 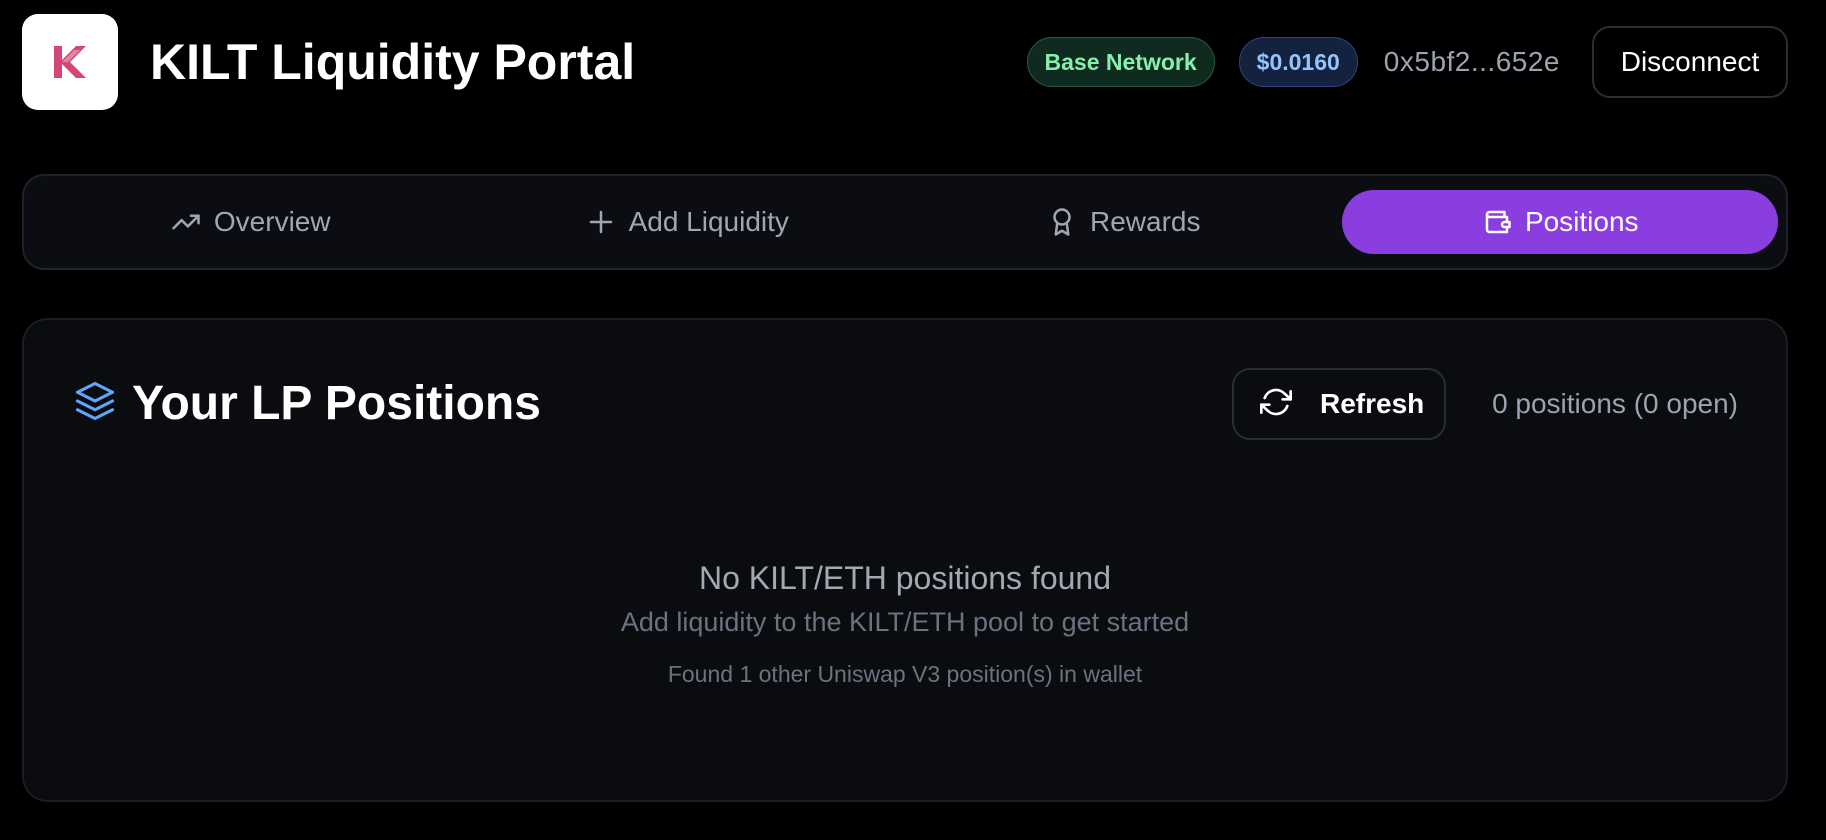 I want to click on app-title: KILT Liquidity Portal, so click(x=393, y=62).